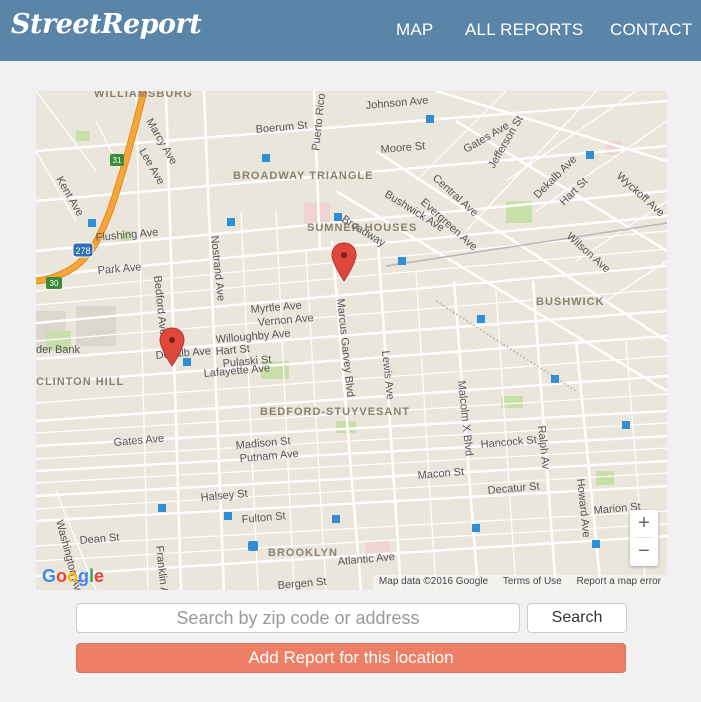 Image resolution: width=701 pixels, height=702 pixels. What do you see at coordinates (80, 382) in the screenshot?
I see `map-label-area: CLINTON HILL` at bounding box center [80, 382].